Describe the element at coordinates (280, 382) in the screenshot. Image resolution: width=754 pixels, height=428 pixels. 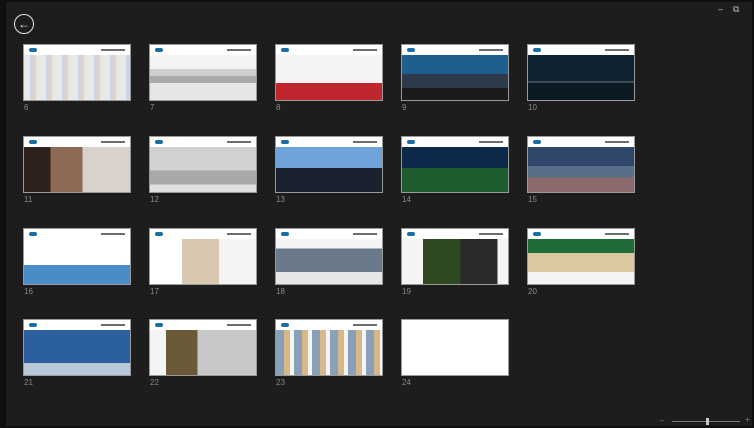
I see `slide-number: 23` at that location.